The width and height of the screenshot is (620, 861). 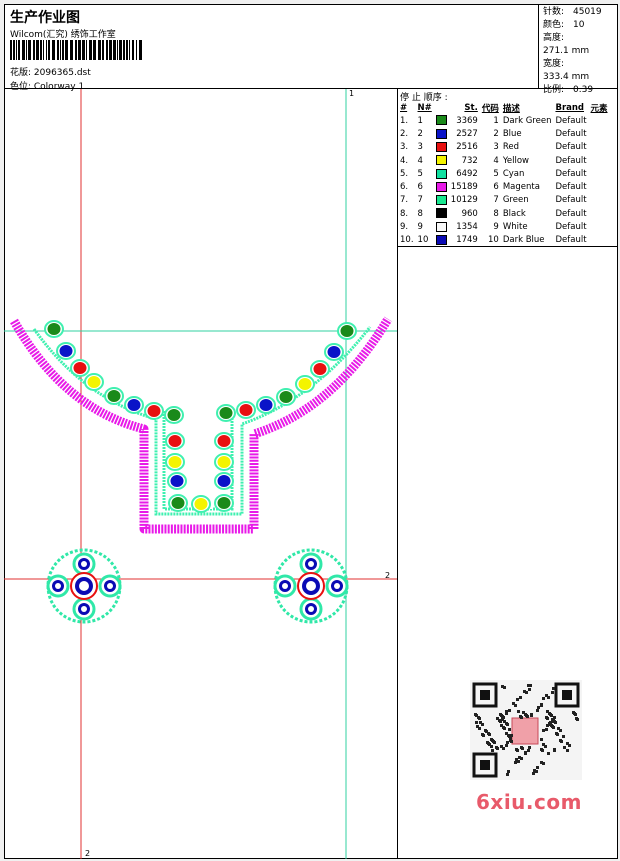 I want to click on row-code: 3, so click(x=496, y=147).